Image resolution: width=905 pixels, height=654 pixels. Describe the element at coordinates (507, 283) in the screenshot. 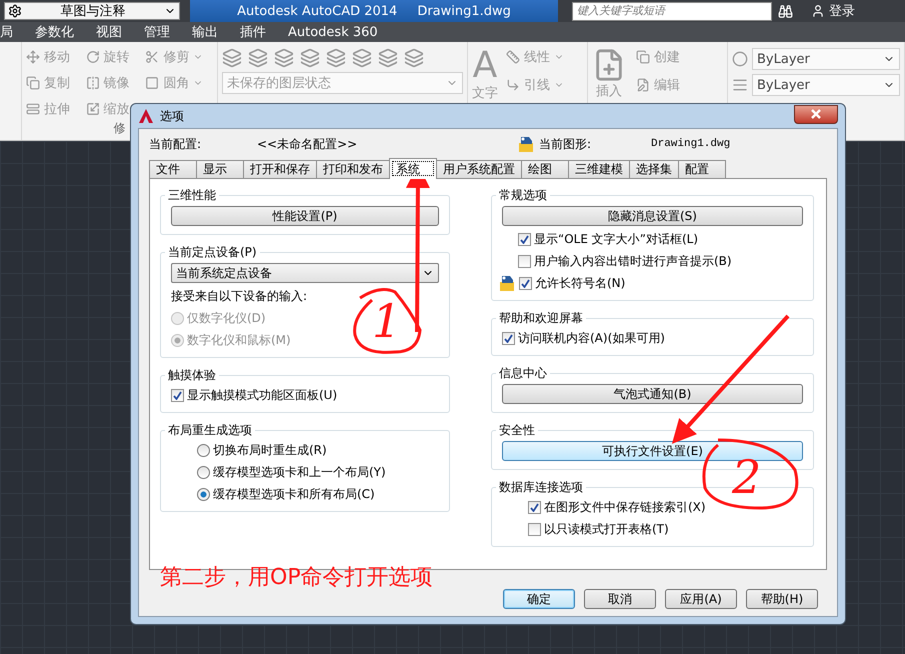

I see `drawing-setting-icon` at that location.